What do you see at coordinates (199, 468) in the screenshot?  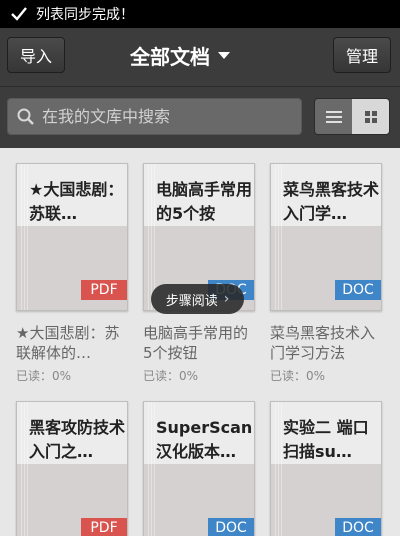 I see `document-cover: SuperScan汉化版本… DOC` at bounding box center [199, 468].